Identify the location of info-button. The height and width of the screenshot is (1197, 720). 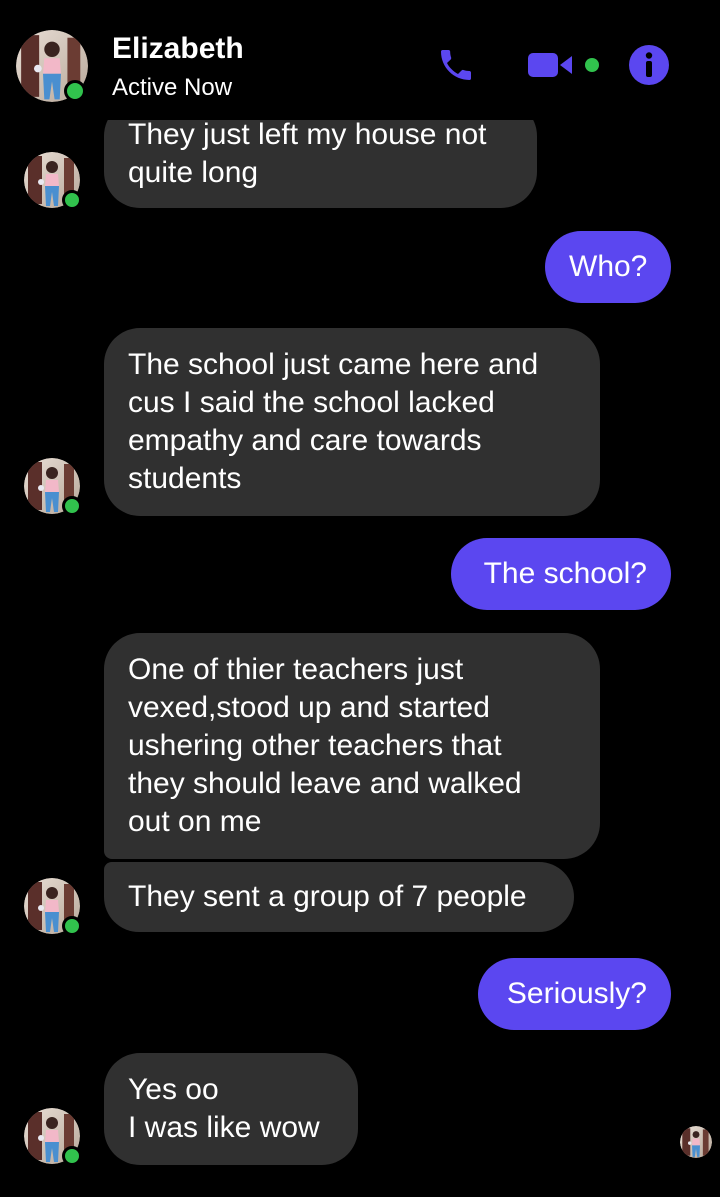
(649, 65).